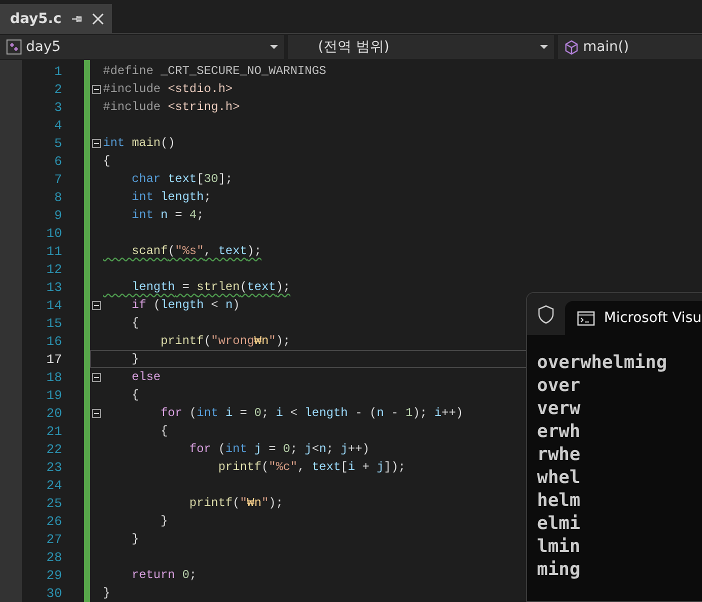 The height and width of the screenshot is (602, 702). I want to click on code-line: printf("wrong₩n");, so click(225, 341).